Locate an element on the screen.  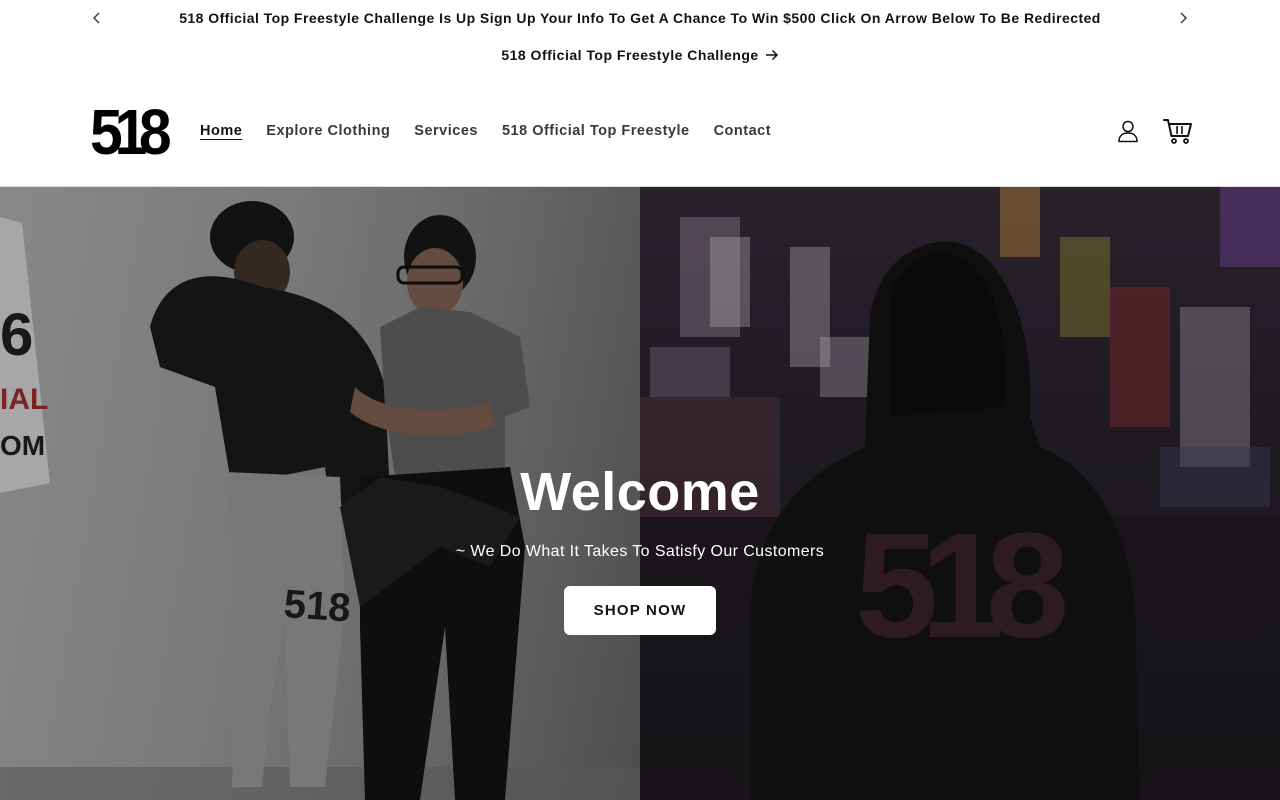
site-logo: 518 is located at coordinates (131, 132).